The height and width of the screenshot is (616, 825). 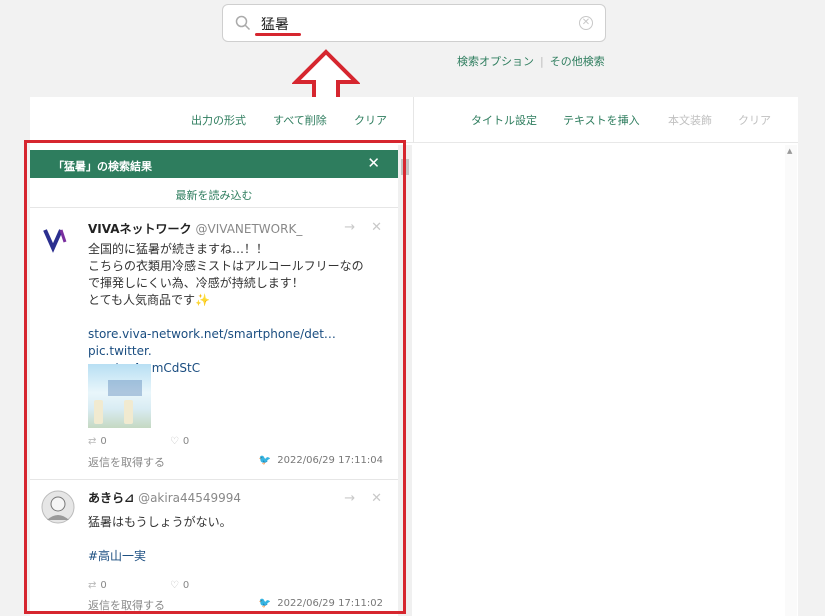 What do you see at coordinates (140, 229) in the screenshot?
I see `author-name: VIVAネットワーク` at bounding box center [140, 229].